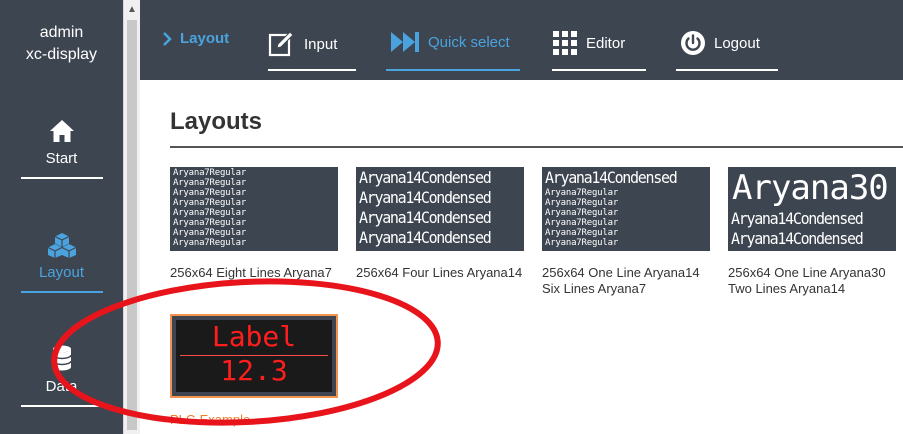 The image size is (903, 434). Describe the element at coordinates (132, 10) in the screenshot. I see `scroll-up-arrow-icon: ▲` at that location.